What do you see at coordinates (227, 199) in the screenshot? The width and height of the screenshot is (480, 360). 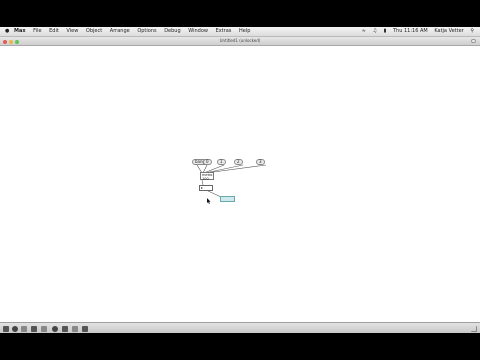 I see `selected-ui-object` at bounding box center [227, 199].